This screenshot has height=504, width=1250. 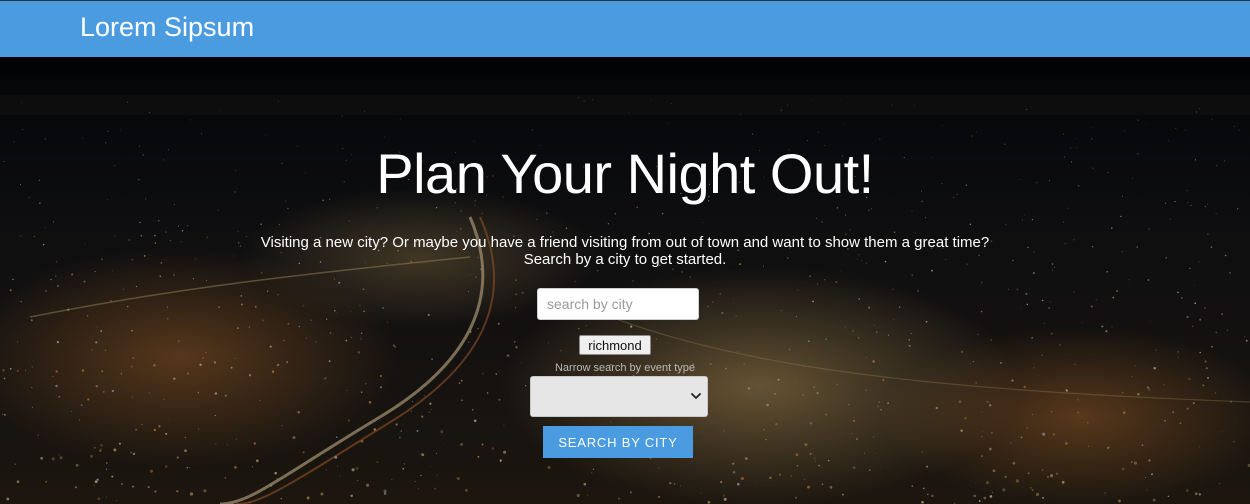 I want to click on brand-logo-link: Lorem Sipsum, so click(x=167, y=27).